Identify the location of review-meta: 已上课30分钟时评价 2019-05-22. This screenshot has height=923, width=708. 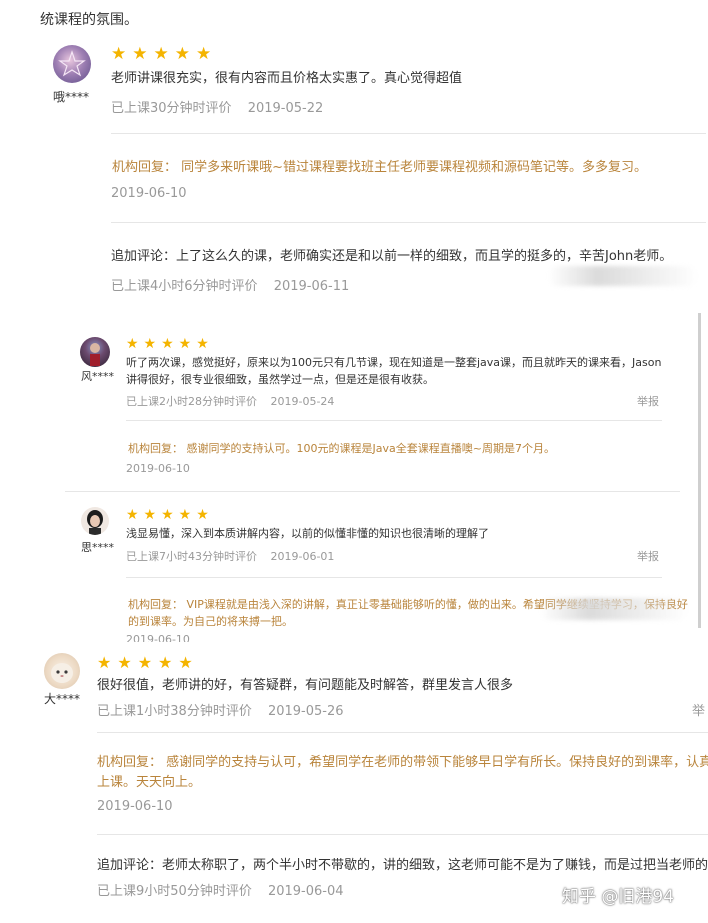
(217, 106).